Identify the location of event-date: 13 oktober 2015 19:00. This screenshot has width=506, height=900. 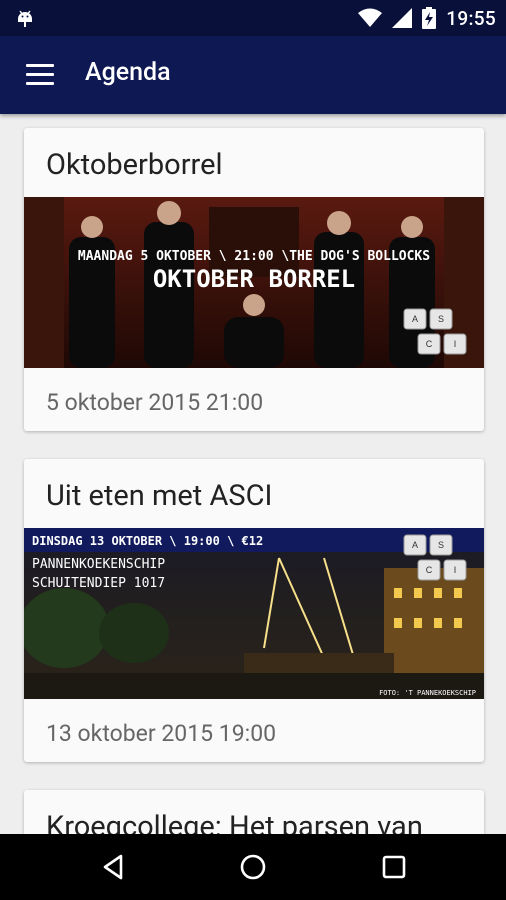
(161, 733).